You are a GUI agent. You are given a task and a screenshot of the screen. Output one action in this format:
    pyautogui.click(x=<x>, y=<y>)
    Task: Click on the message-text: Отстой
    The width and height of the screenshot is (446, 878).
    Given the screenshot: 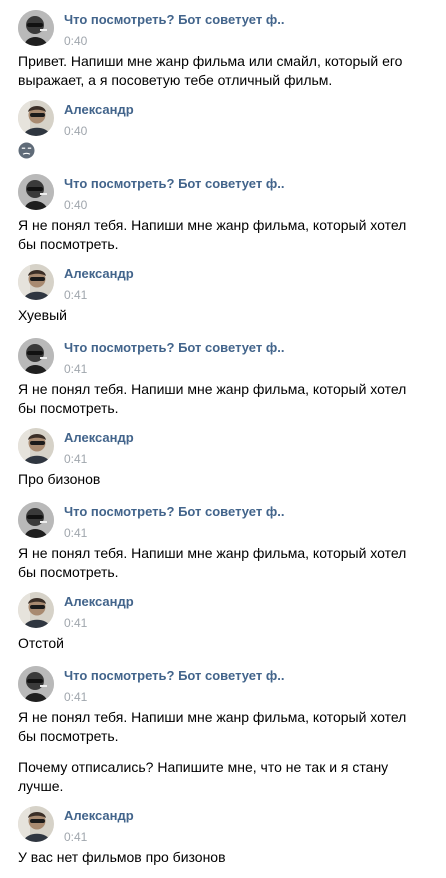 What is the action you would take?
    pyautogui.click(x=41, y=643)
    